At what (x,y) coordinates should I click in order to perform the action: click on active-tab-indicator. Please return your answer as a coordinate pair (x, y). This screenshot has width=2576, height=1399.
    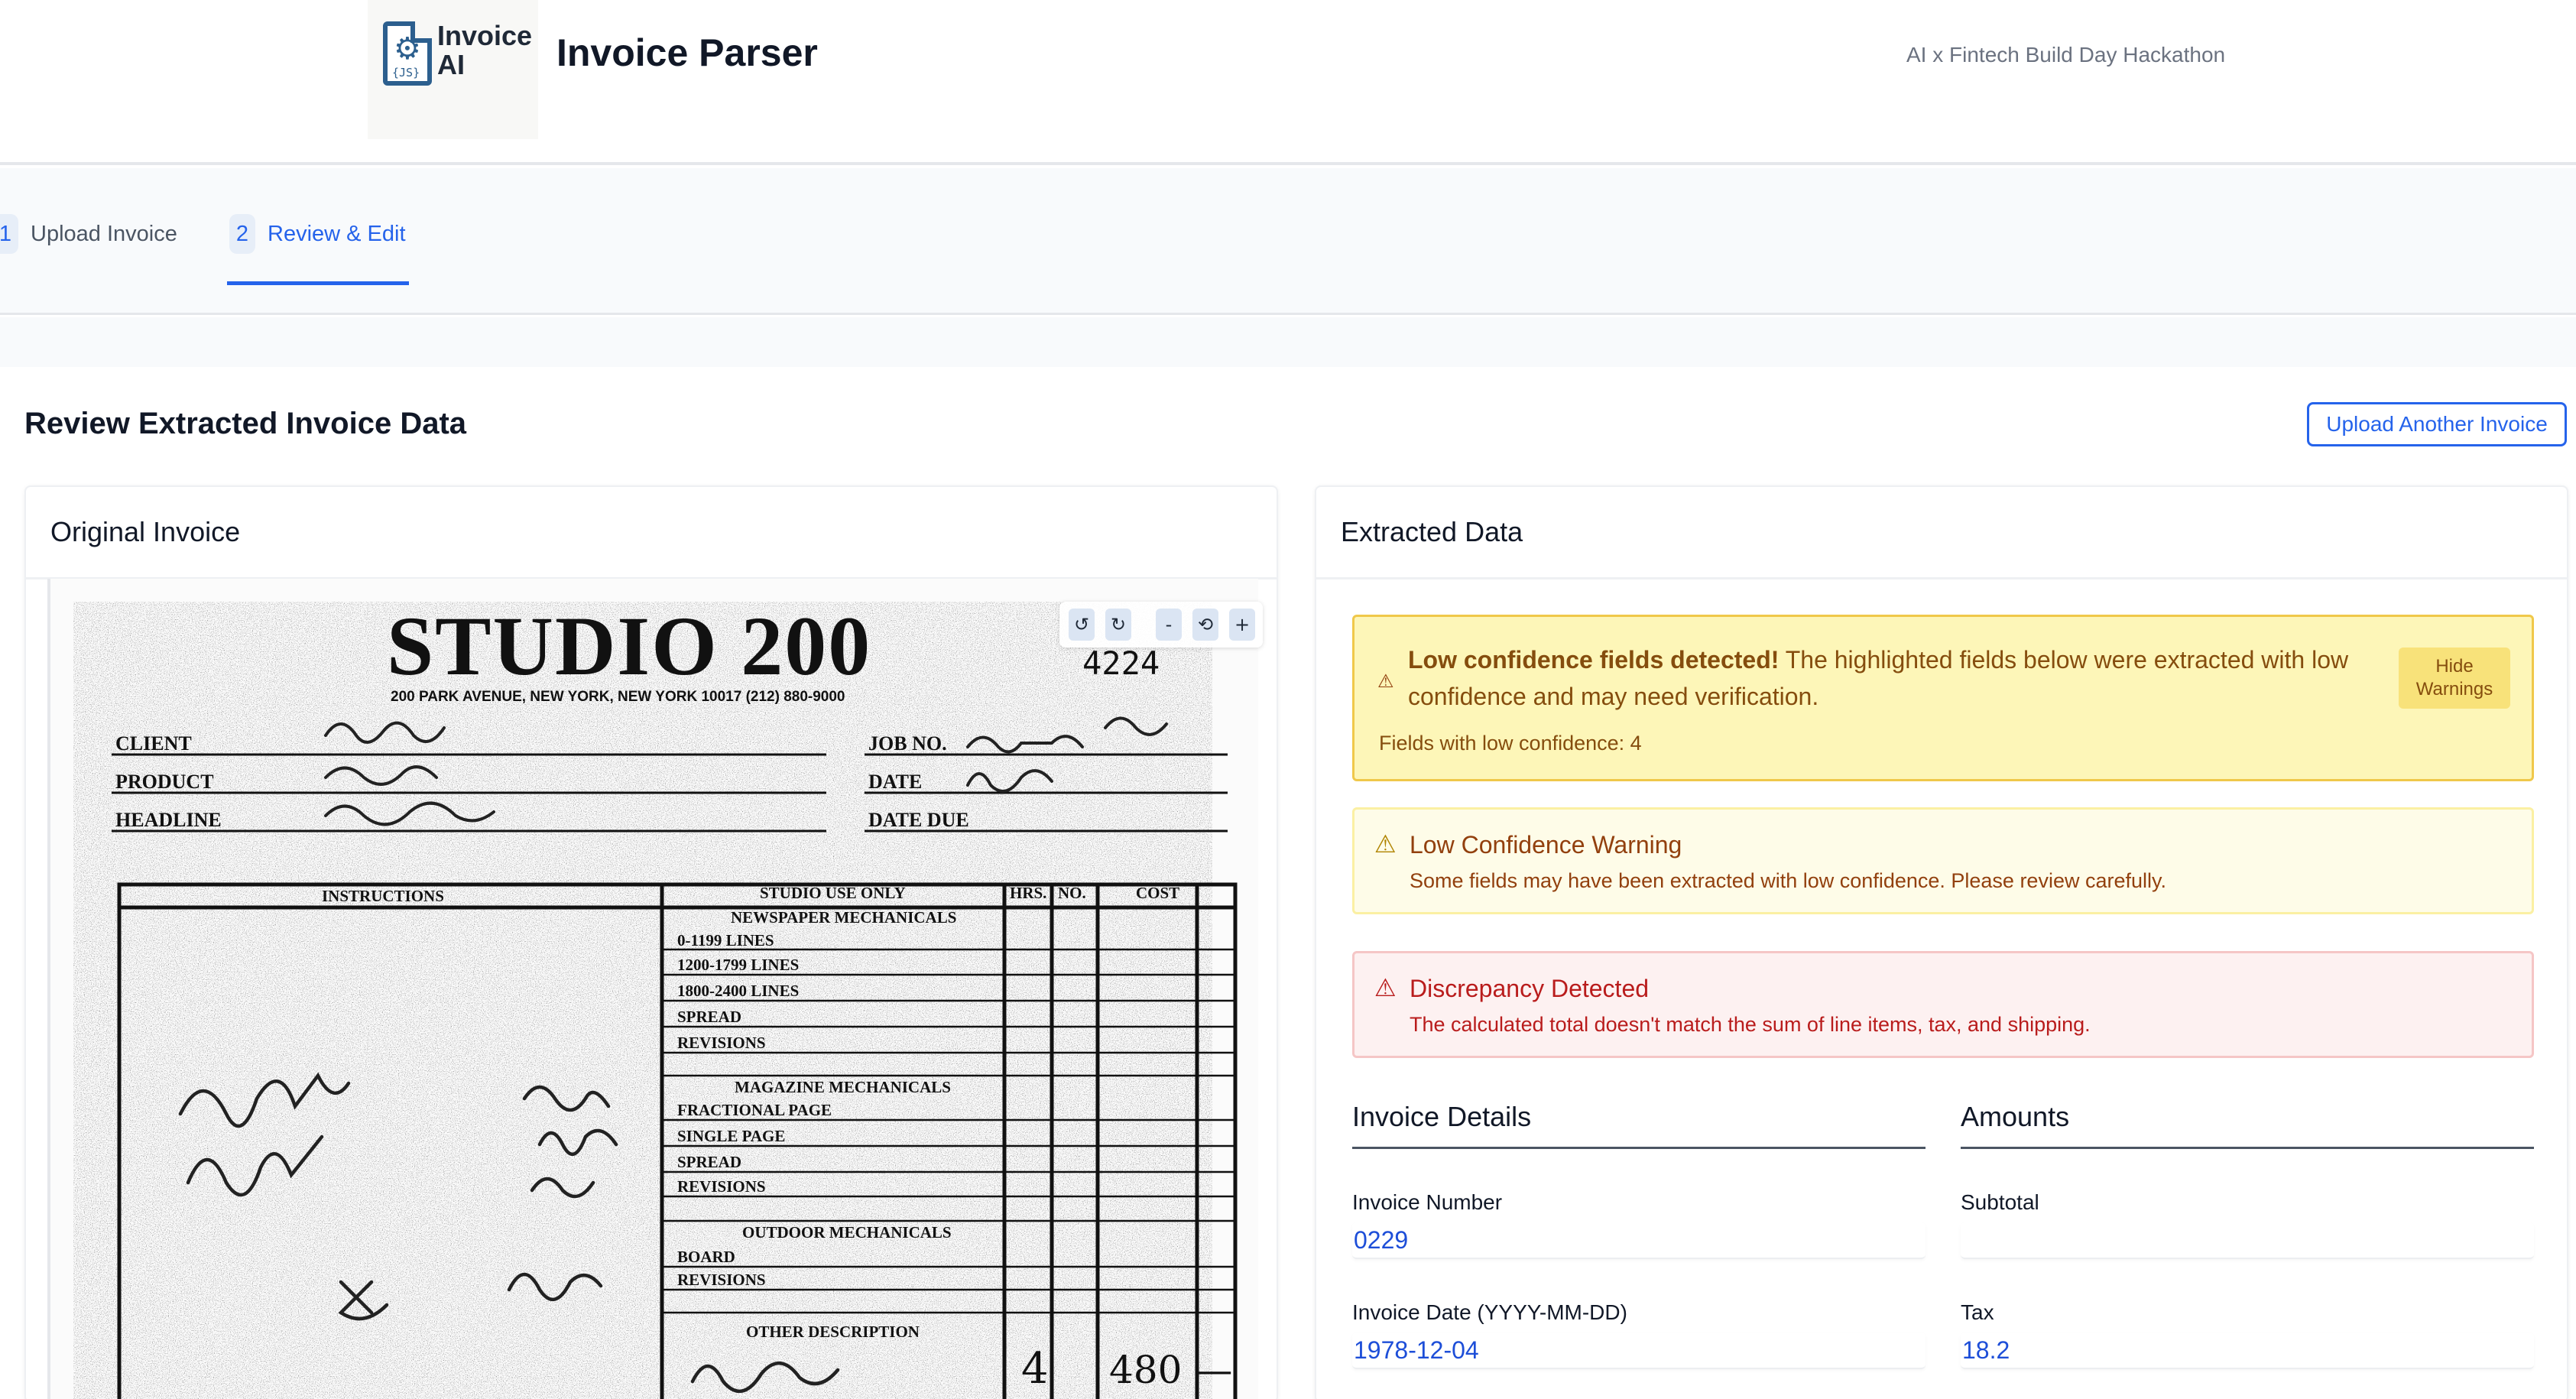
    Looking at the image, I should click on (318, 283).